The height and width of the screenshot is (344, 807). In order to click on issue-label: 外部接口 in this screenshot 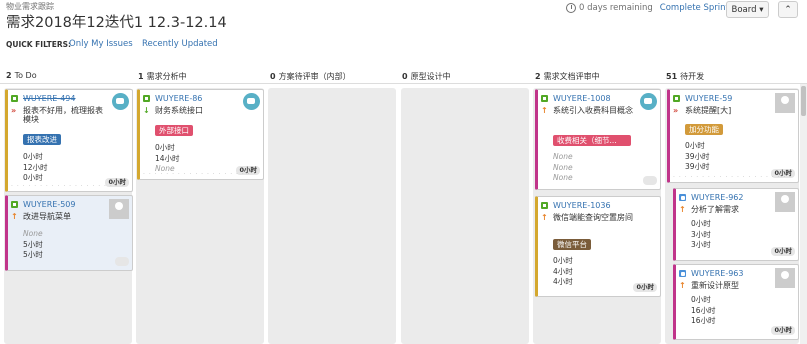, I will do `click(174, 130)`.